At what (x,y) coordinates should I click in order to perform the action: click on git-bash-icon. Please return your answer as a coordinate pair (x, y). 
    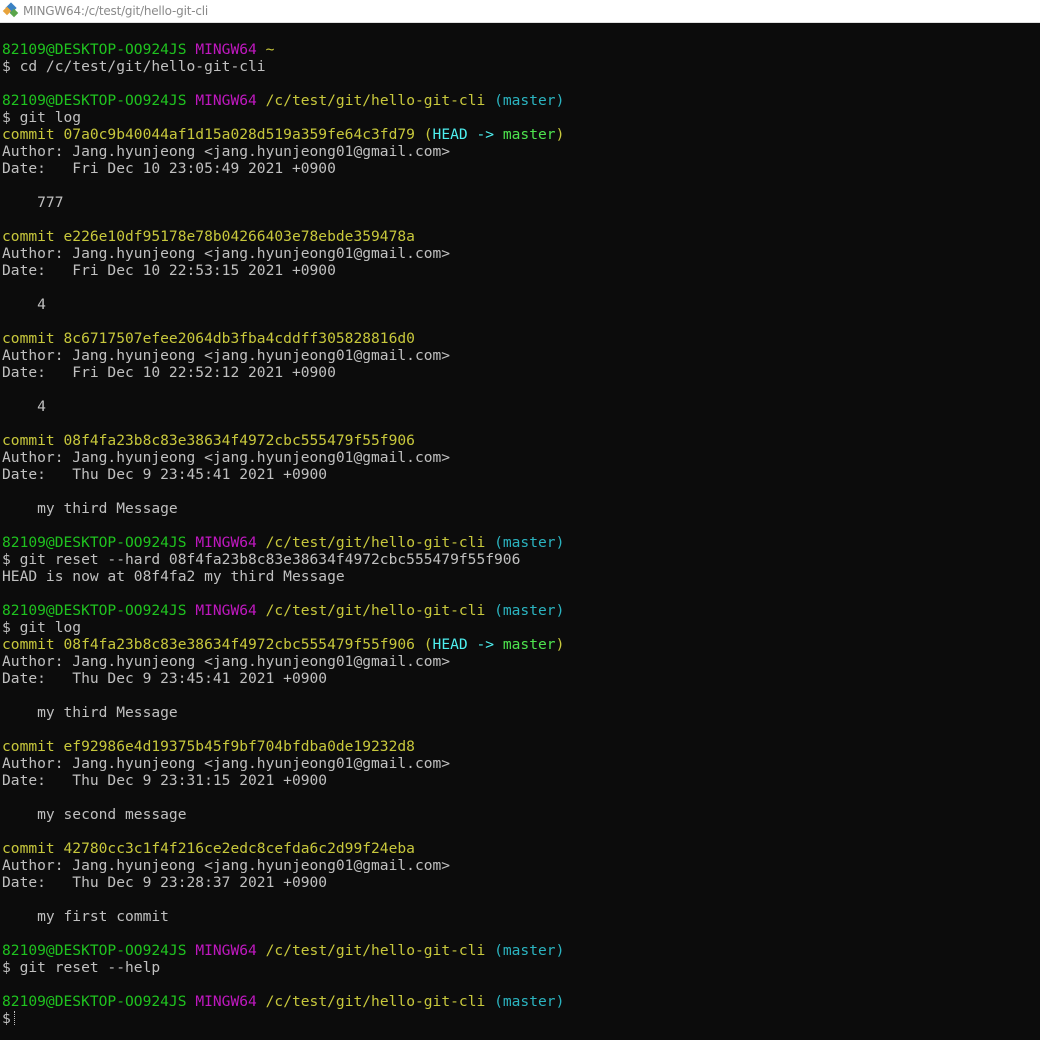
    Looking at the image, I should click on (10, 10).